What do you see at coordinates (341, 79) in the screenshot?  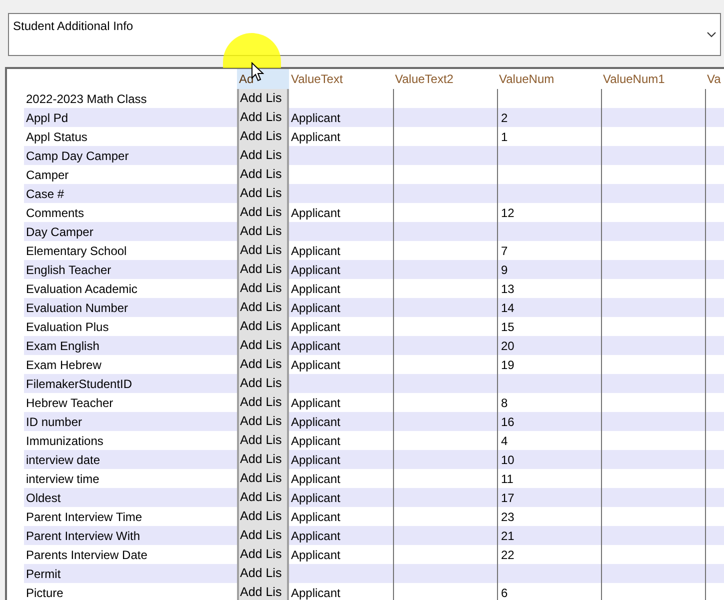 I see `column-header: ValueText` at bounding box center [341, 79].